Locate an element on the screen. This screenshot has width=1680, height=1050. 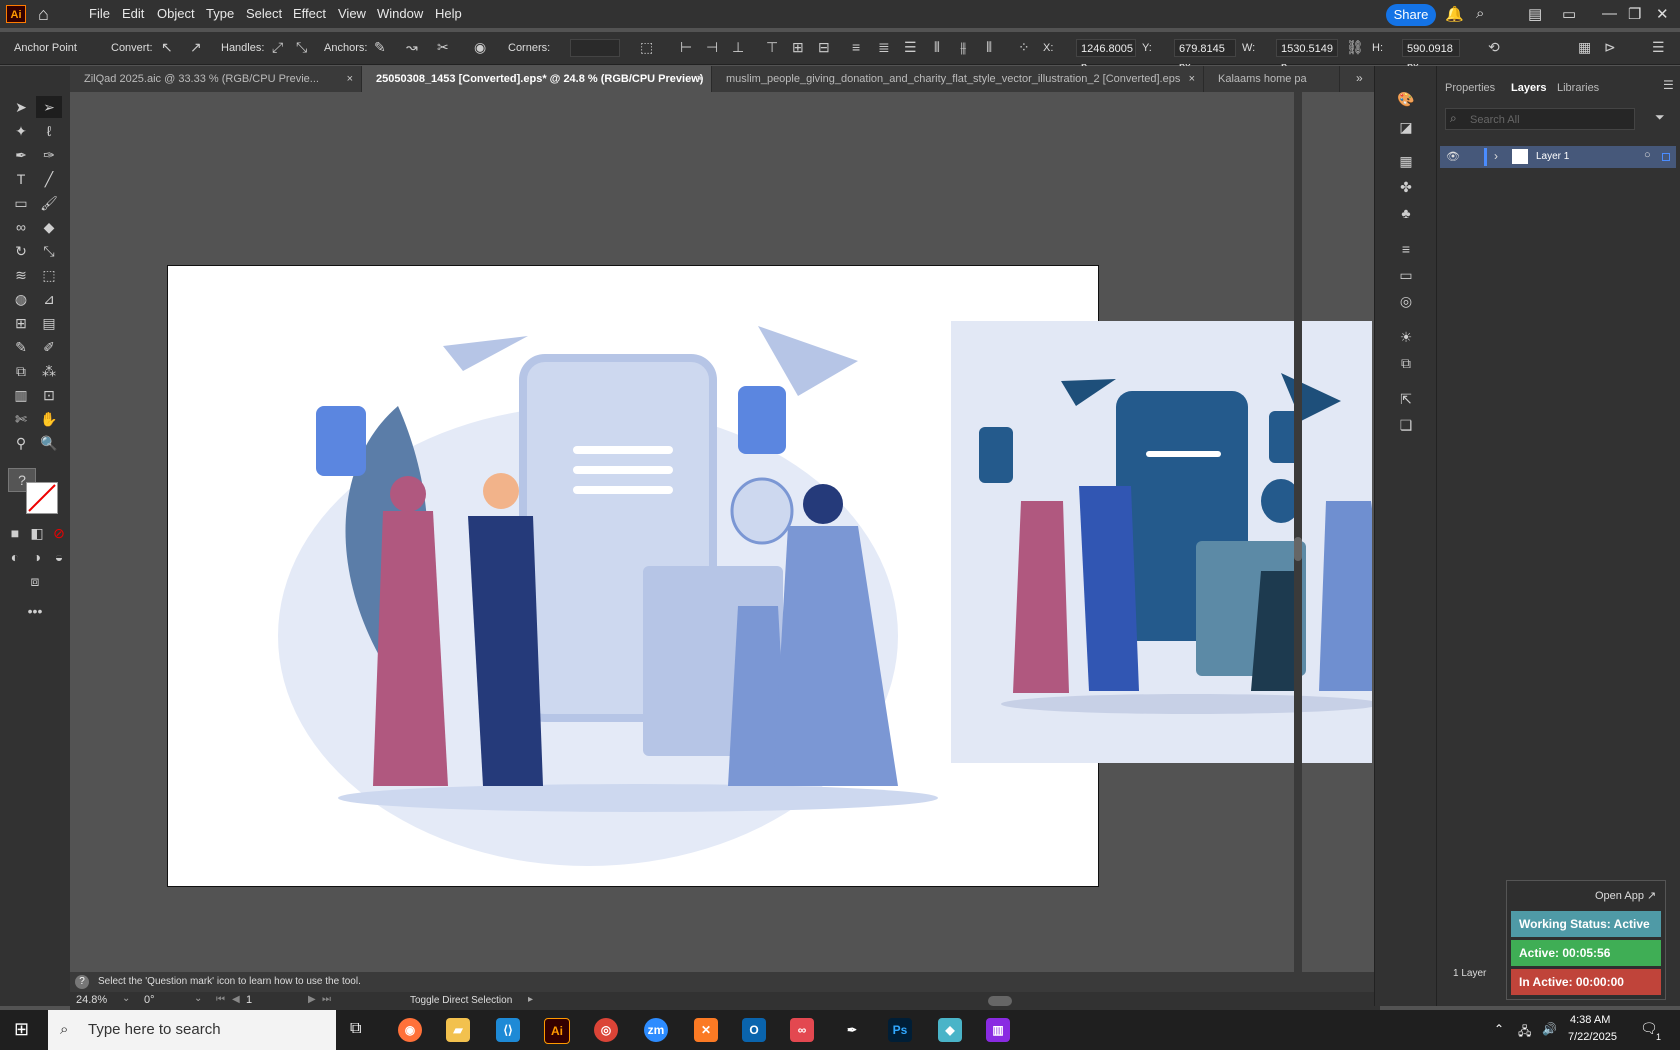
filter-icon: ⏷ is located at coordinates (1660, 117).